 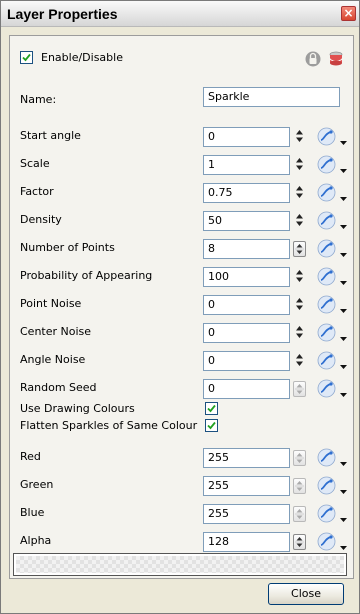 What do you see at coordinates (302, 137) in the screenshot?
I see `start-angle-spinner` at bounding box center [302, 137].